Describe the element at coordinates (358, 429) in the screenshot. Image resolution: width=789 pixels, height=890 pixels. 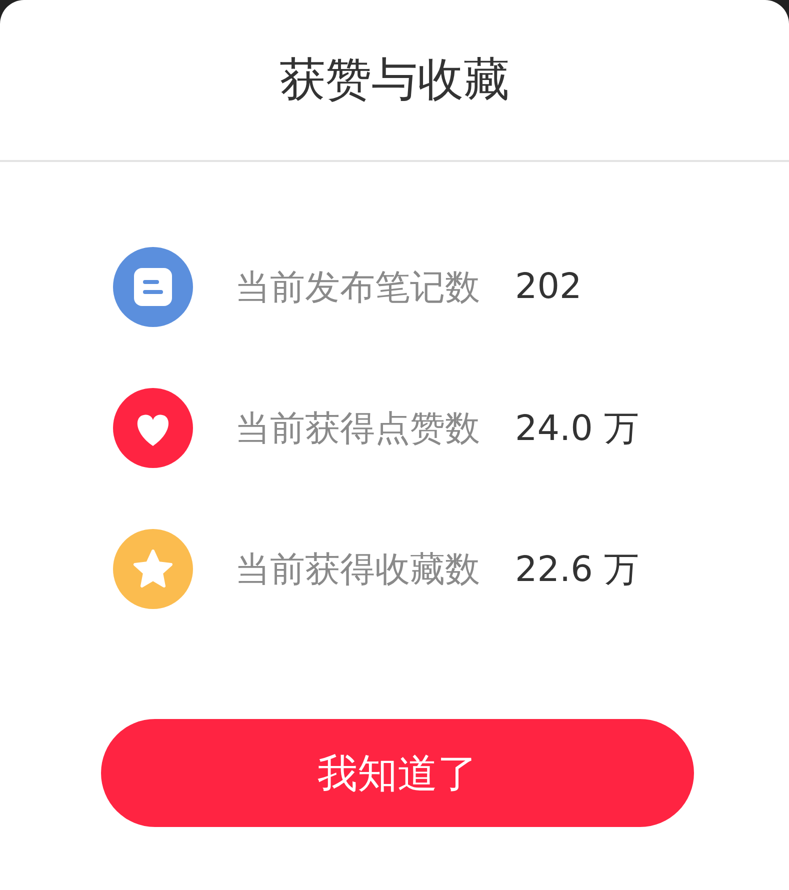
I see `stat-label: 当前获得点赞数` at that location.